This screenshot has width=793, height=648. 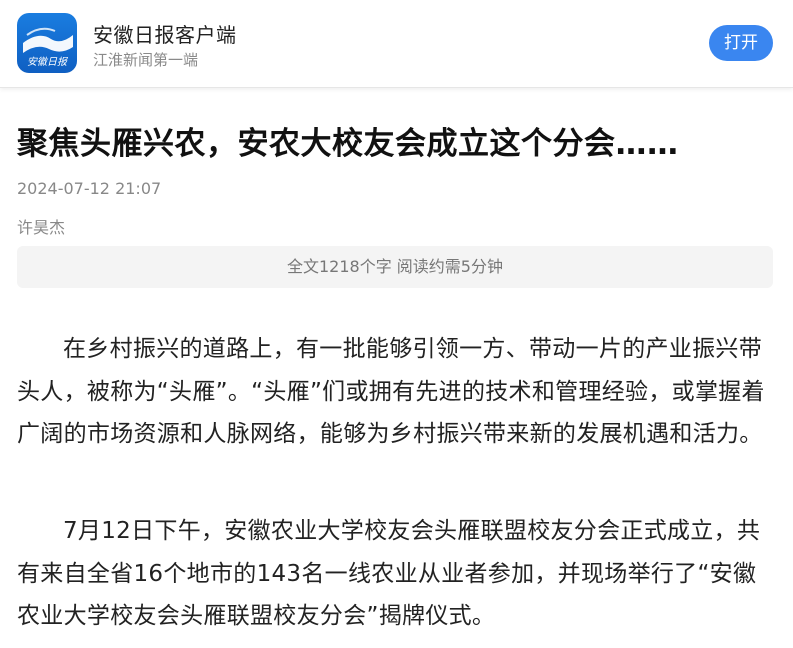 What do you see at coordinates (47, 62) in the screenshot?
I see `logo-text: 安徽日报` at bounding box center [47, 62].